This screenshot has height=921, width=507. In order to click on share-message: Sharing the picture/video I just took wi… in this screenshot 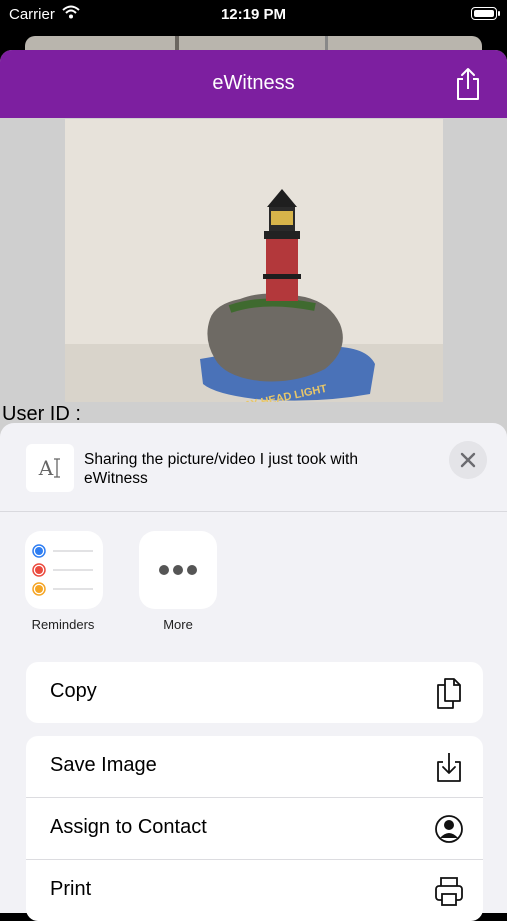, I will do `click(221, 469)`.